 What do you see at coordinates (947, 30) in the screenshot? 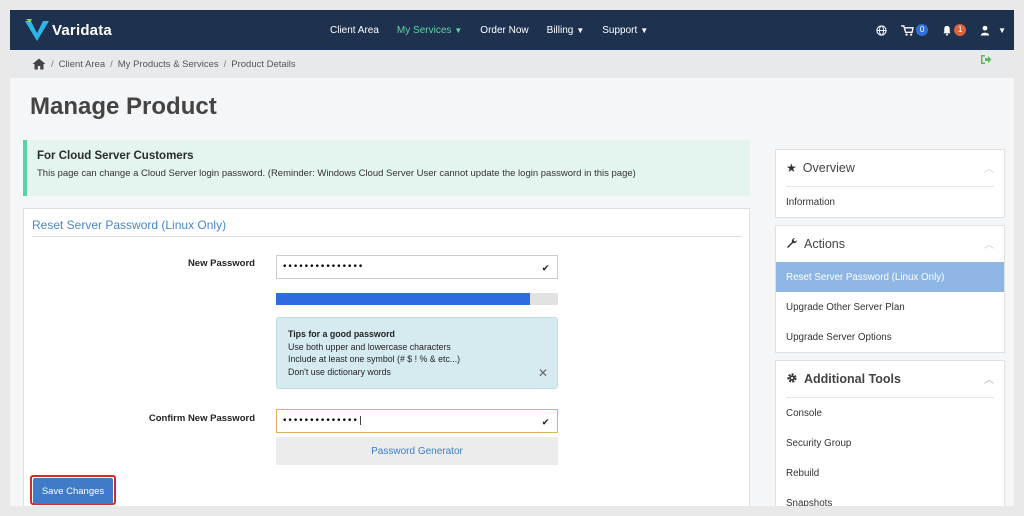
I see `bell-icon` at bounding box center [947, 30].